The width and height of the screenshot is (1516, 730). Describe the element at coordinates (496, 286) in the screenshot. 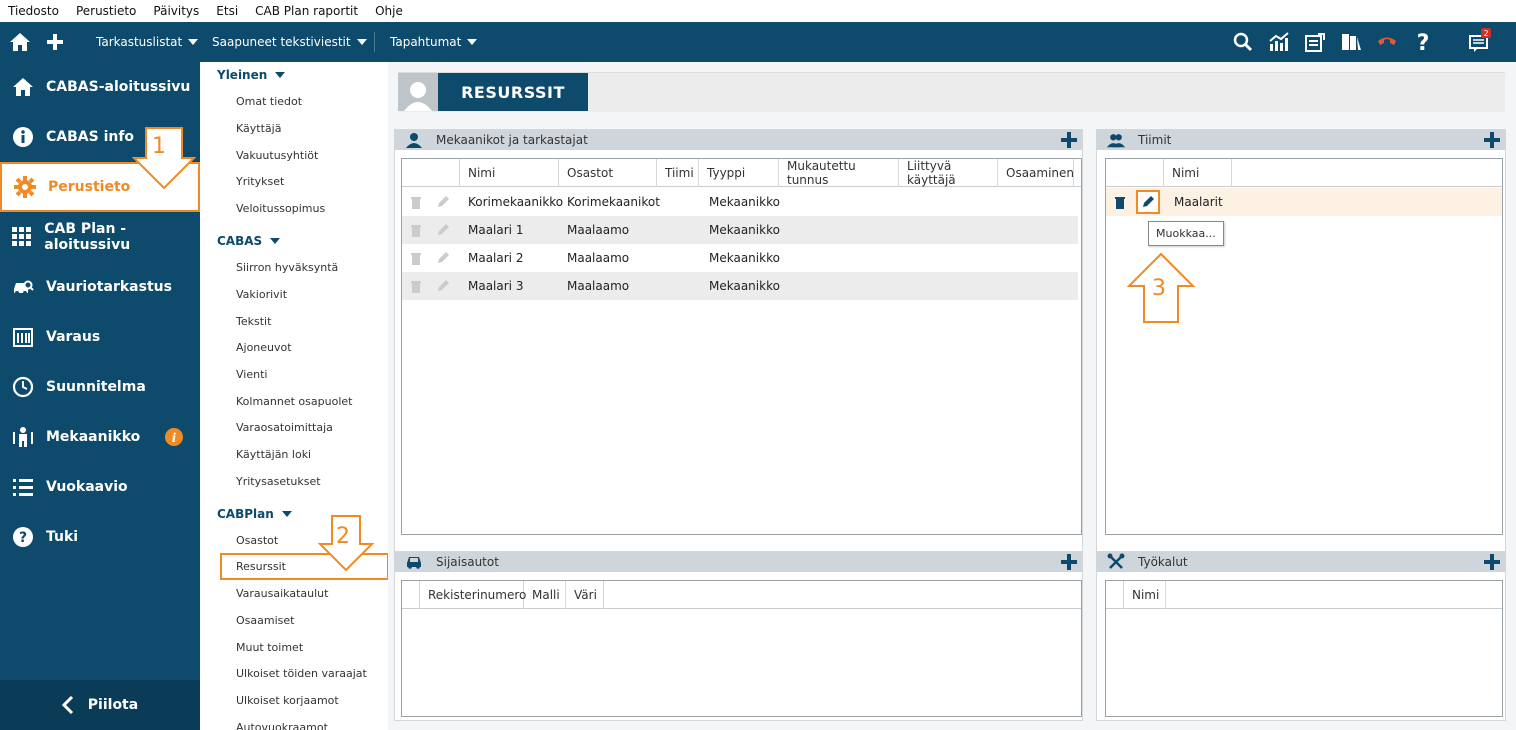

I see `cell-nimi: Maalari 3` at that location.